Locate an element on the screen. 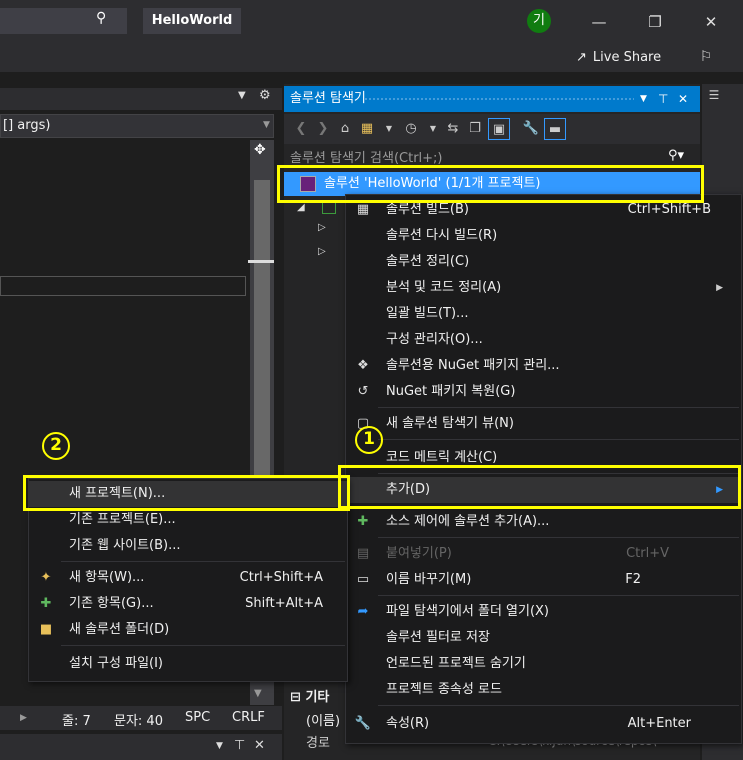 Image resolution: width=743 pixels, height=760 pixels. search-icon: ⚲▾ is located at coordinates (676, 155).